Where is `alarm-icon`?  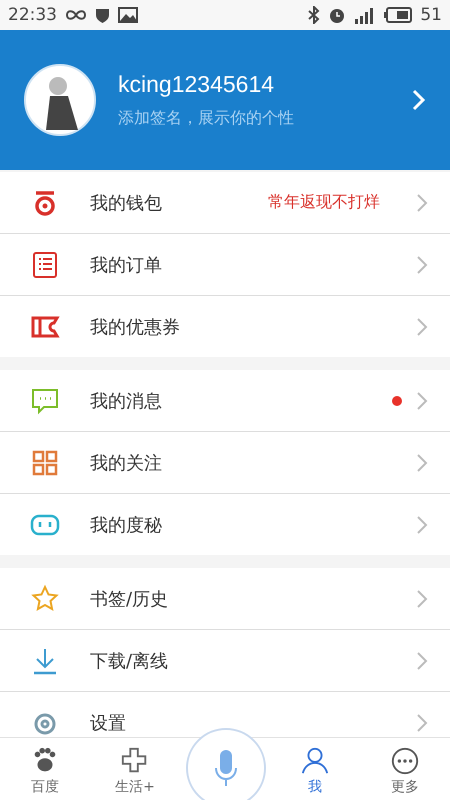
alarm-icon is located at coordinates (337, 15).